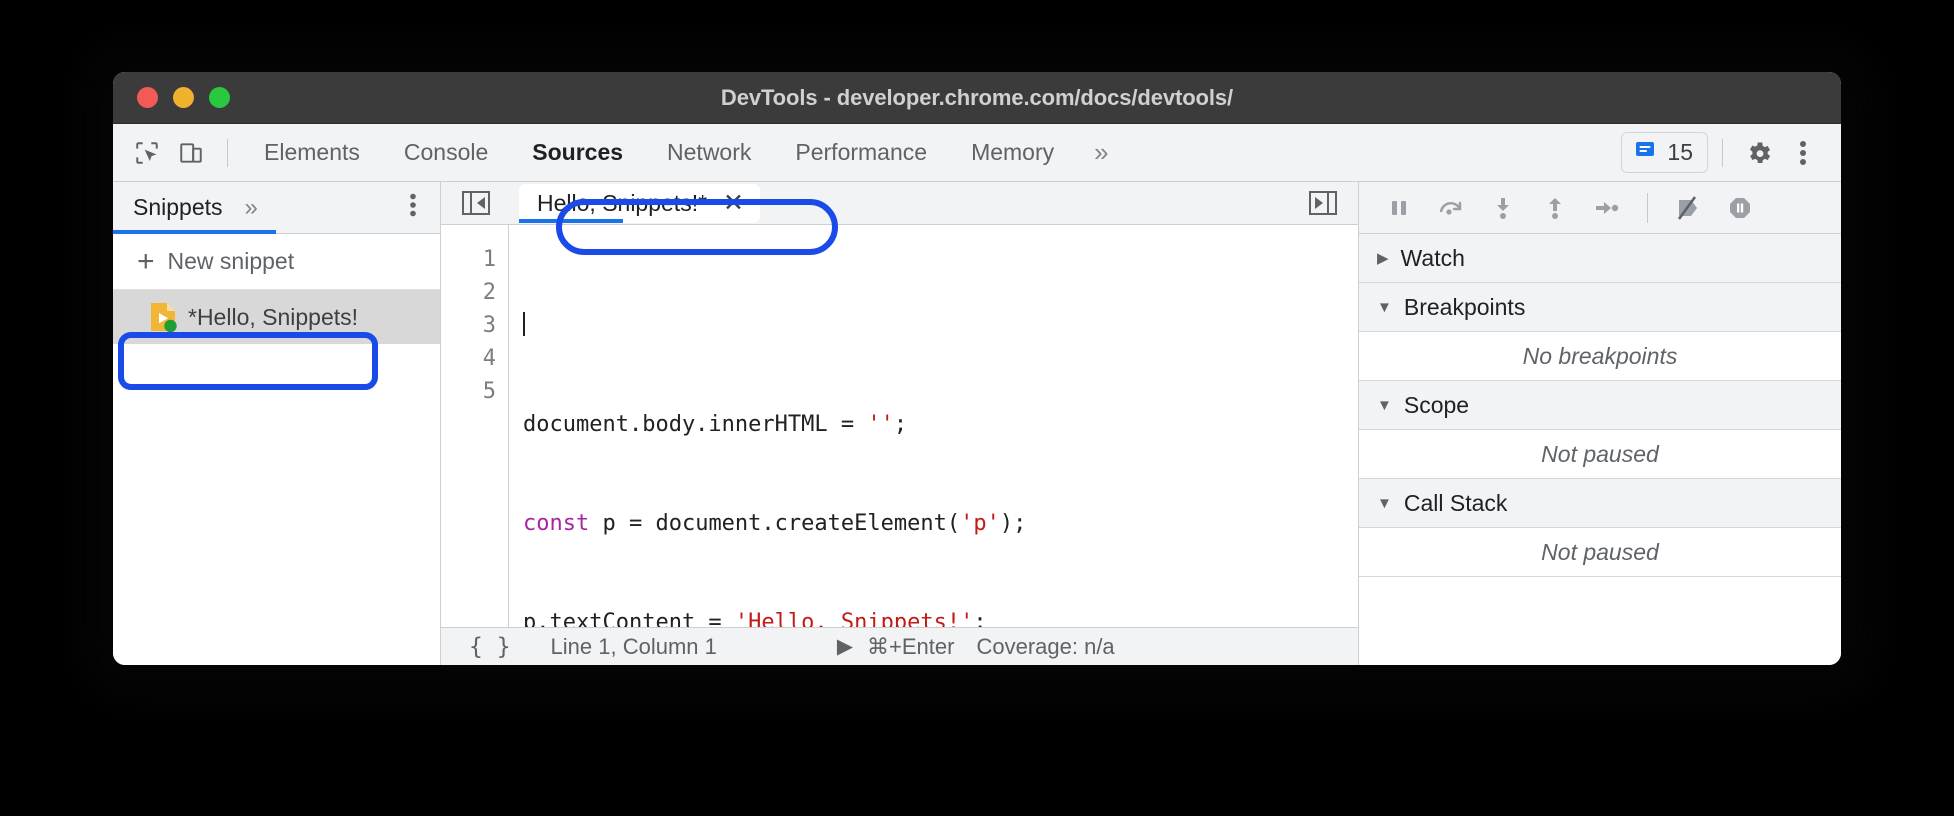  I want to click on code-token: );, so click(1013, 523).